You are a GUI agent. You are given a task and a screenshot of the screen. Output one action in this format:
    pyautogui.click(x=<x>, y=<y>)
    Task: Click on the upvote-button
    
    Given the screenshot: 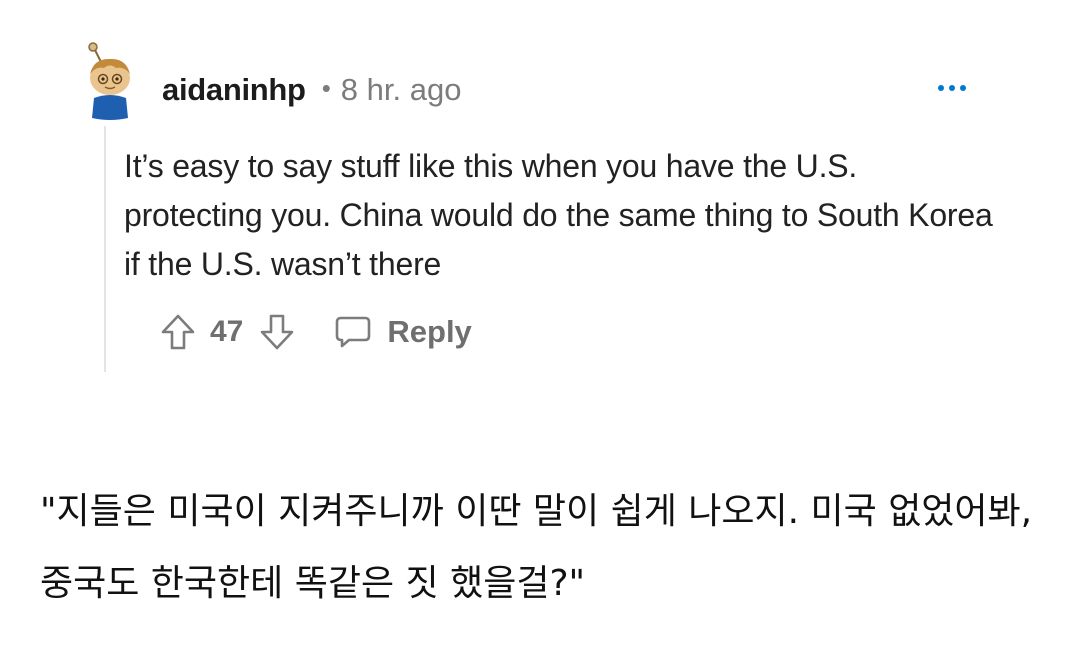 What is the action you would take?
    pyautogui.click(x=178, y=332)
    